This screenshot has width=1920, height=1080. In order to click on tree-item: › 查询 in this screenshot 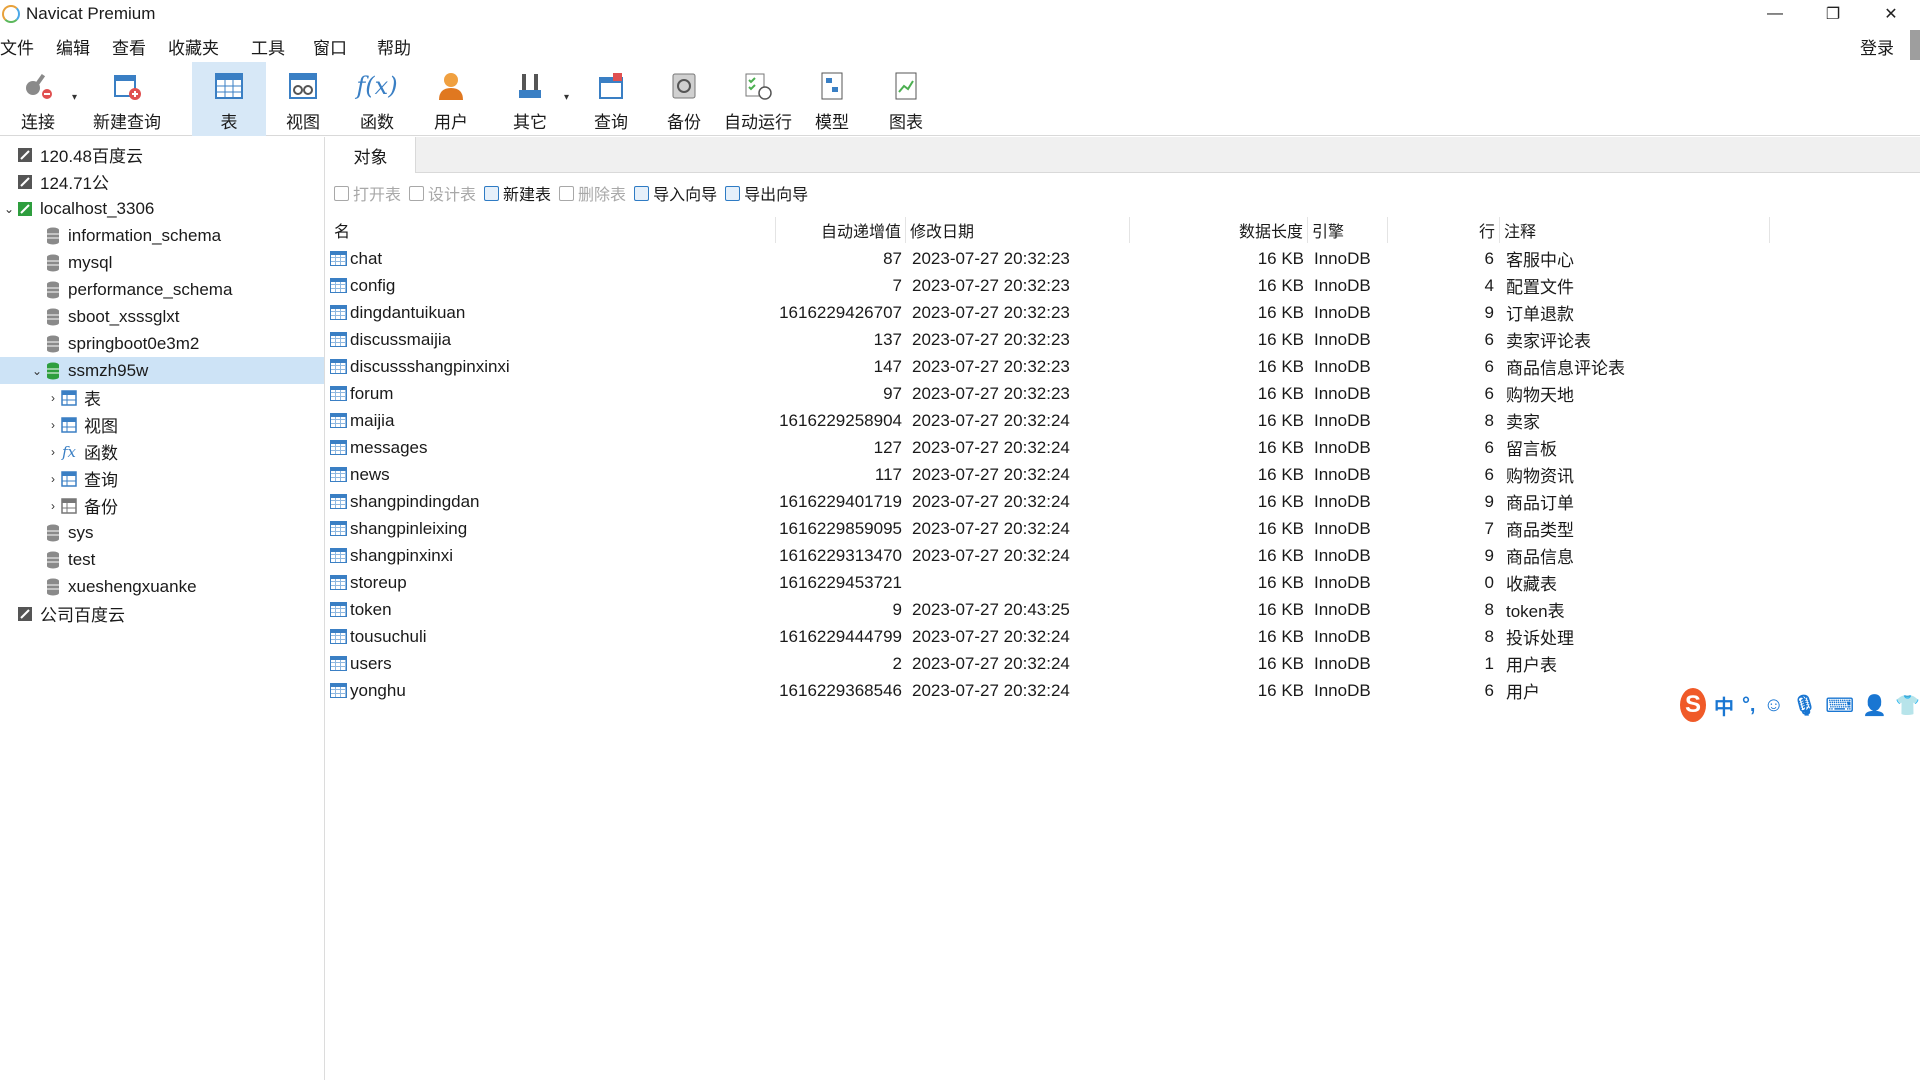, I will do `click(162, 478)`.